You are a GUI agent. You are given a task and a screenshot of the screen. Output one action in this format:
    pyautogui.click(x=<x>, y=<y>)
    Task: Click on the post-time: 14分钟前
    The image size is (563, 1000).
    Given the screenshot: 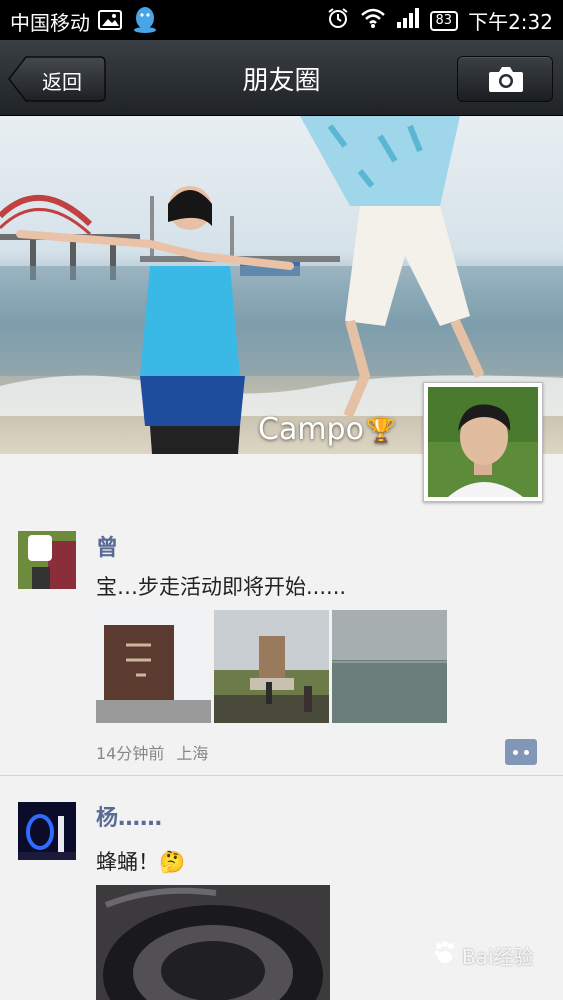 What is the action you would take?
    pyautogui.click(x=130, y=753)
    